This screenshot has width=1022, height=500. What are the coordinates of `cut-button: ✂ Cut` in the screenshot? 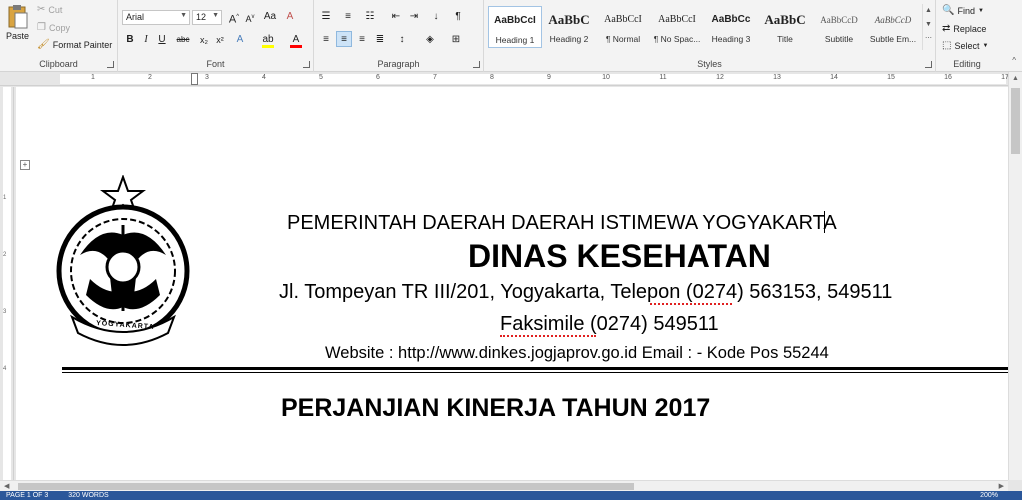 It's located at (50, 10).